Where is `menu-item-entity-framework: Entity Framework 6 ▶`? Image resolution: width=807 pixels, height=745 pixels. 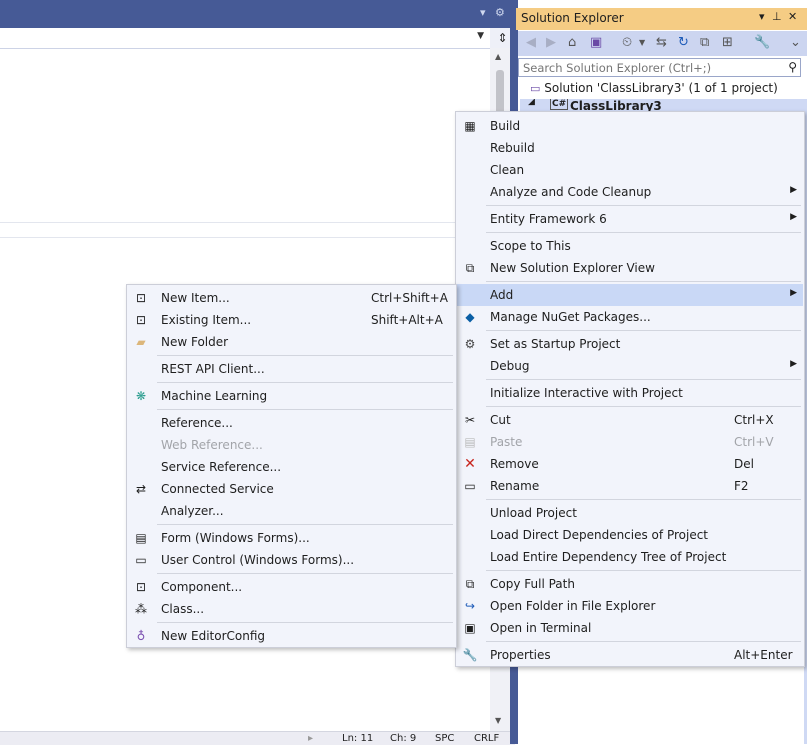 menu-item-entity-framework: Entity Framework 6 ▶ is located at coordinates (630, 219).